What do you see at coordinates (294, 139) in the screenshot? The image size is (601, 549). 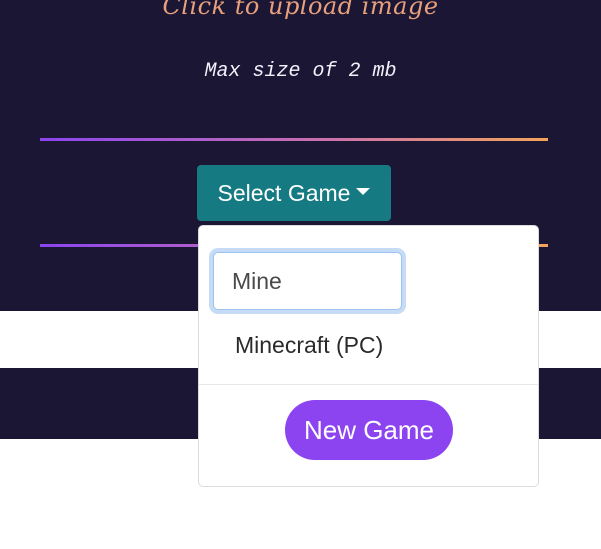 I see `gradient-divider-top` at bounding box center [294, 139].